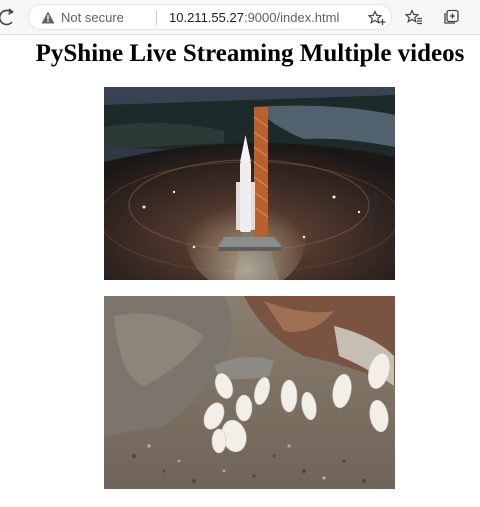  I want to click on reload-icon, so click(8, 17).